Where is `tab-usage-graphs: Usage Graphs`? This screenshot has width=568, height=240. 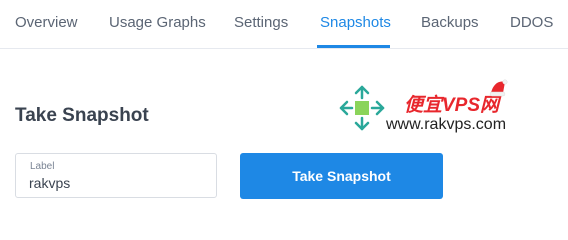 tab-usage-graphs: Usage Graphs is located at coordinates (157, 22).